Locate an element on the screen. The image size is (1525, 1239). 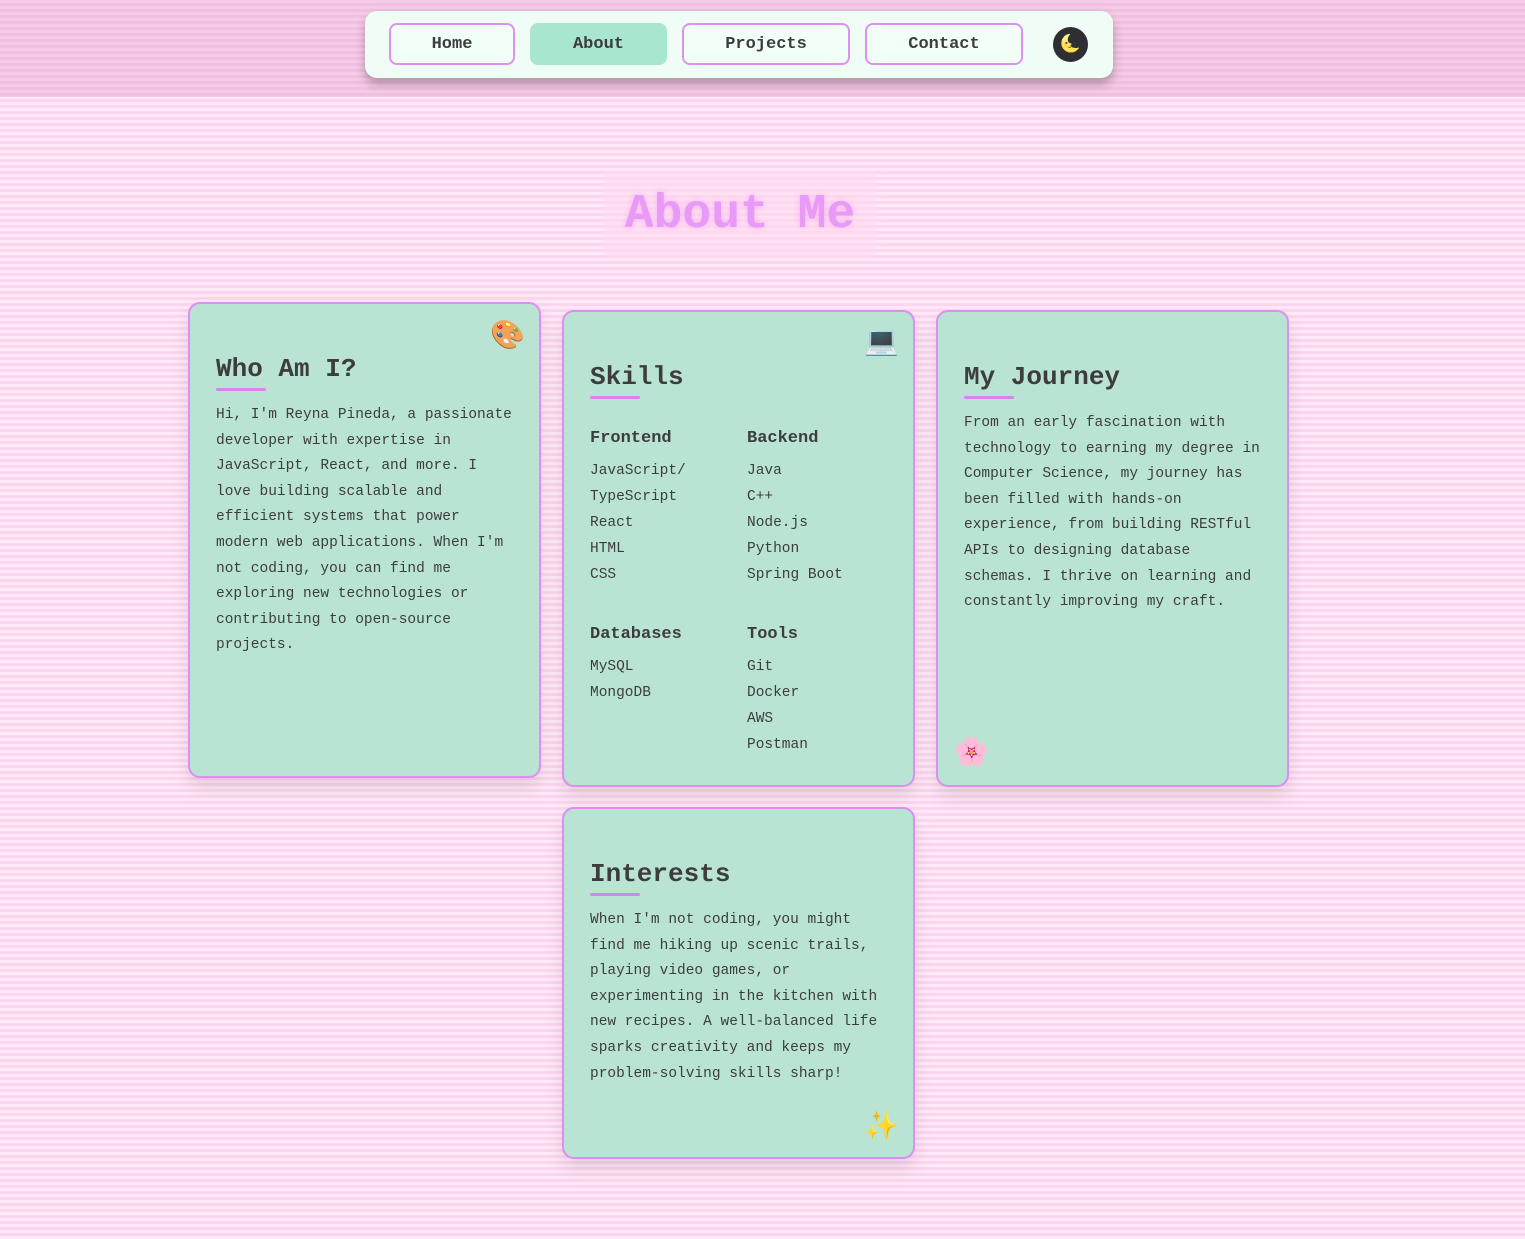
skill-item: Java is located at coordinates (764, 471).